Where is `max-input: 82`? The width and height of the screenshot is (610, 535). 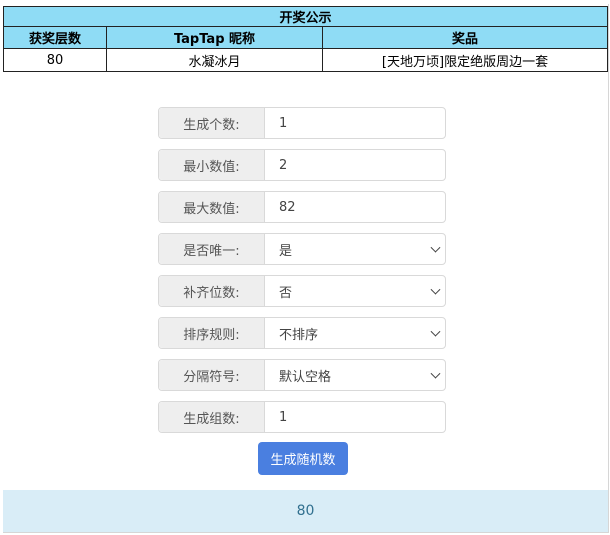
max-input: 82 is located at coordinates (355, 207).